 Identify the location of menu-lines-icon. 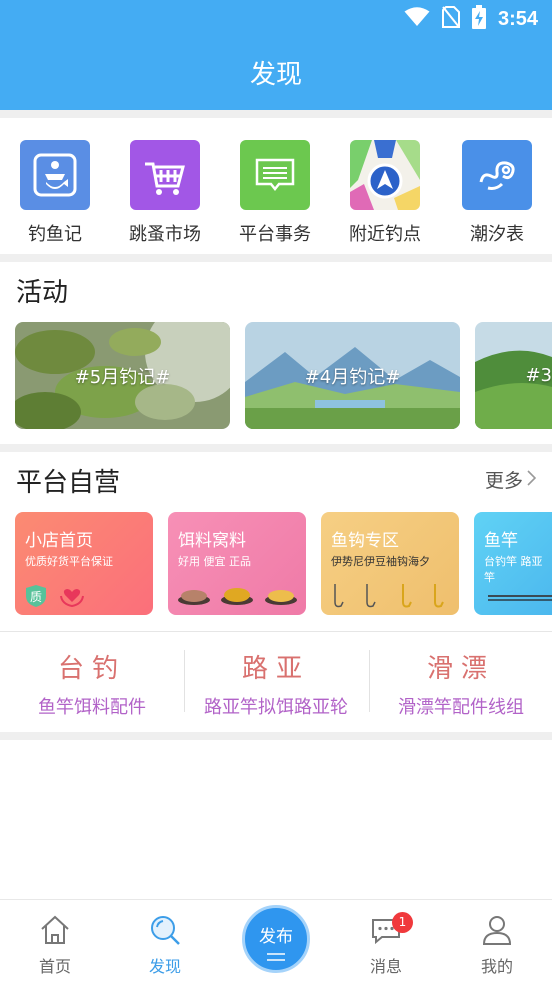
(276, 957).